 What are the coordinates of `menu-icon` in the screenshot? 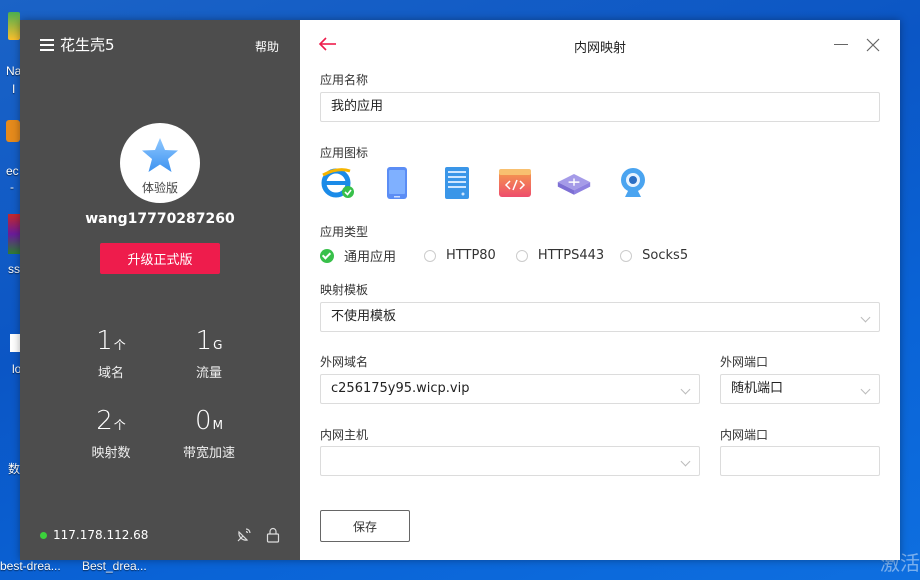 It's located at (47, 44).